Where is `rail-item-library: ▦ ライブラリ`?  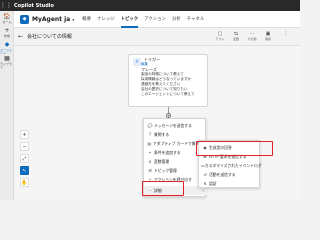
rail-item-library: ▦ ライブラリ is located at coordinates (7, 62).